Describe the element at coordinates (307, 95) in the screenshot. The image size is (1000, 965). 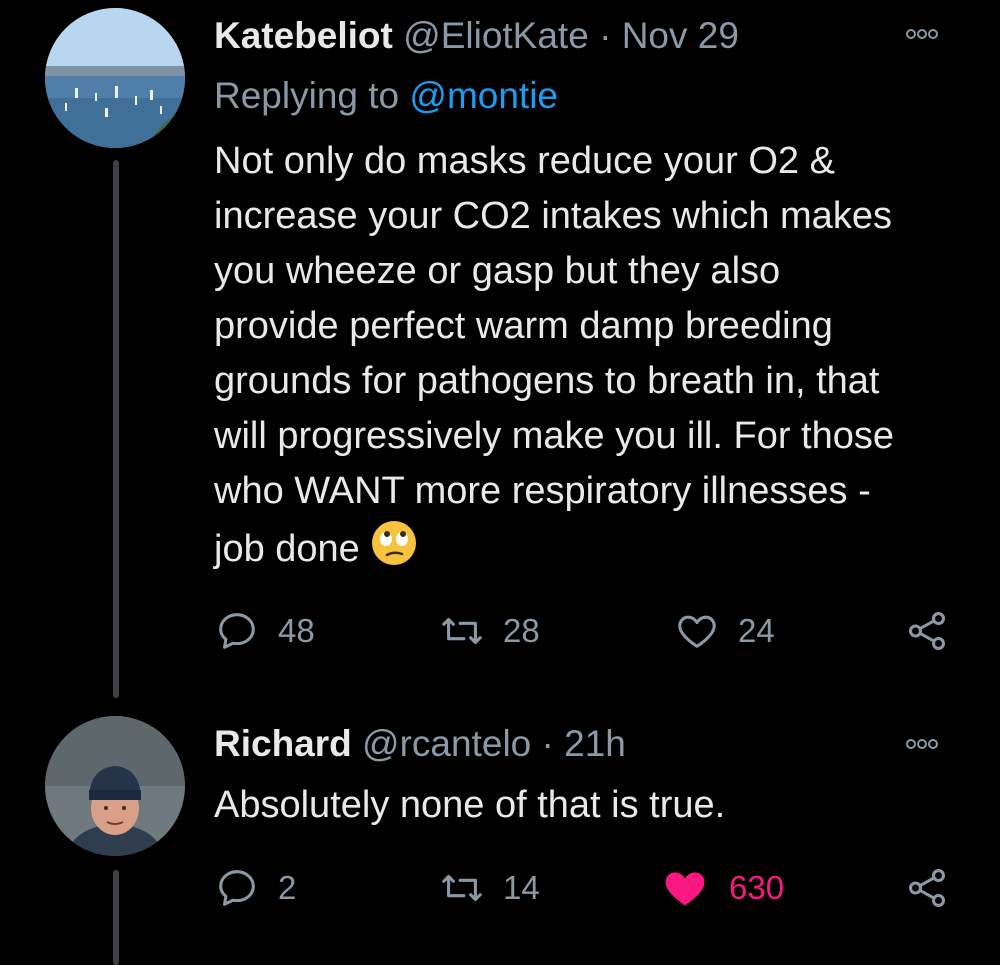
I see `replying-prefix: Replying to` at that location.